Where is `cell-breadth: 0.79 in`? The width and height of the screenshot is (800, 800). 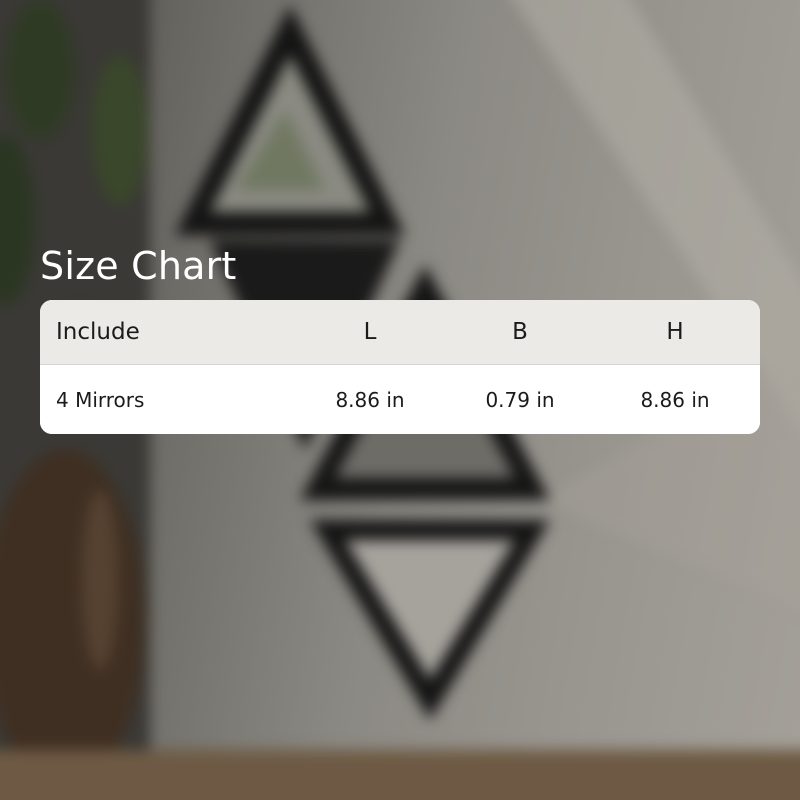
cell-breadth: 0.79 in is located at coordinates (520, 399).